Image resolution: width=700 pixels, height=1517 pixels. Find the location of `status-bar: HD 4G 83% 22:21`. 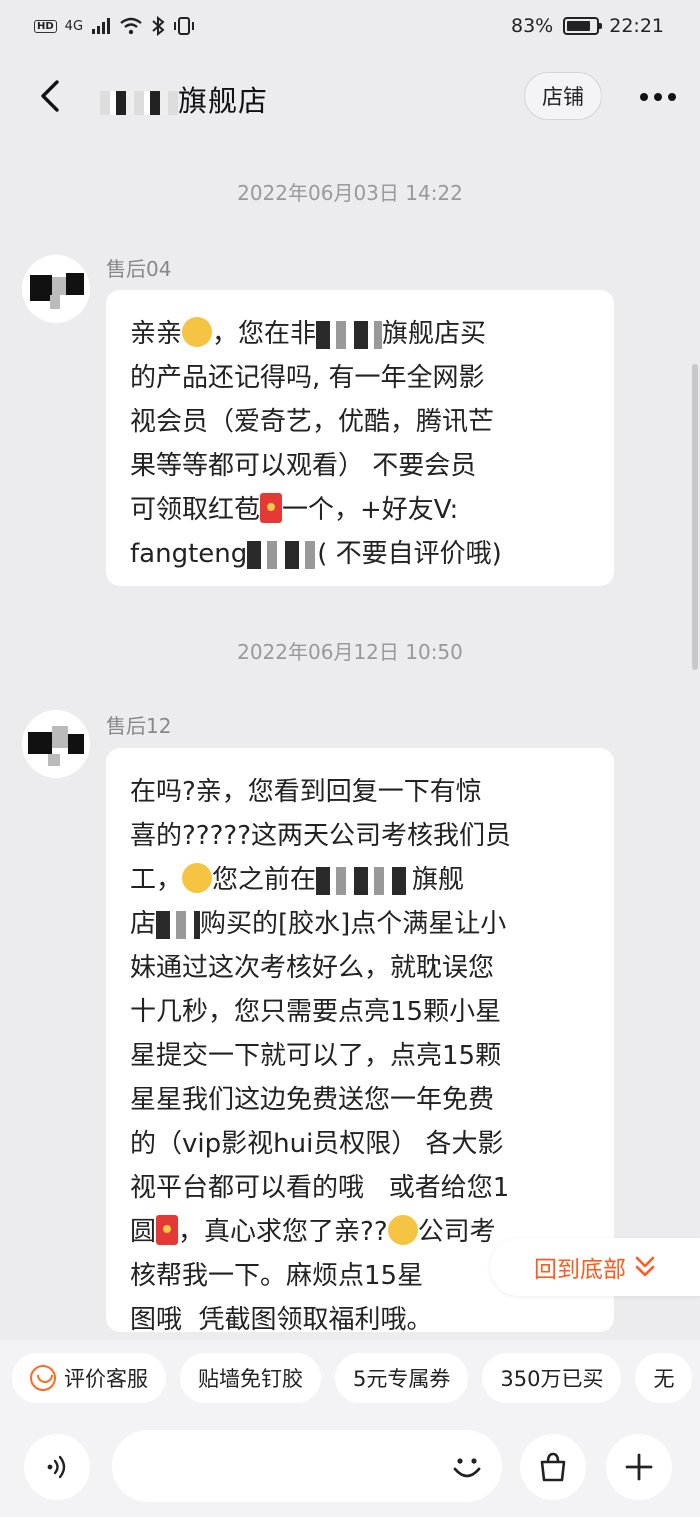

status-bar: HD 4G 83% 22:21 is located at coordinates (350, 26).